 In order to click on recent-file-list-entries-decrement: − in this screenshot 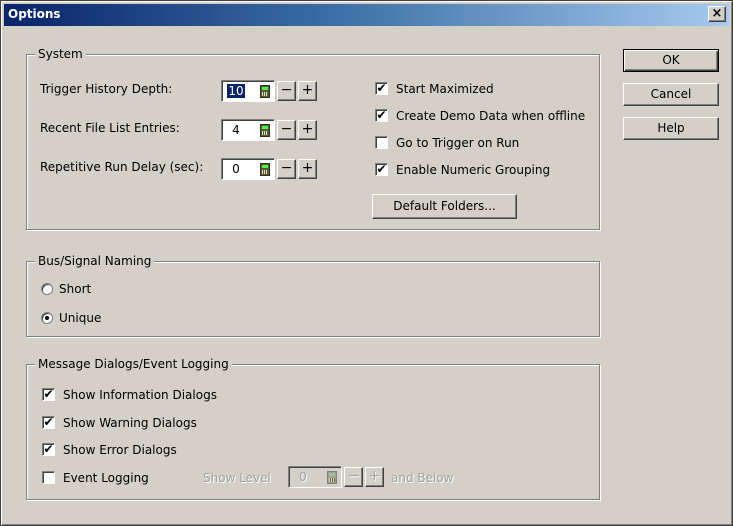, I will do `click(286, 130)`.